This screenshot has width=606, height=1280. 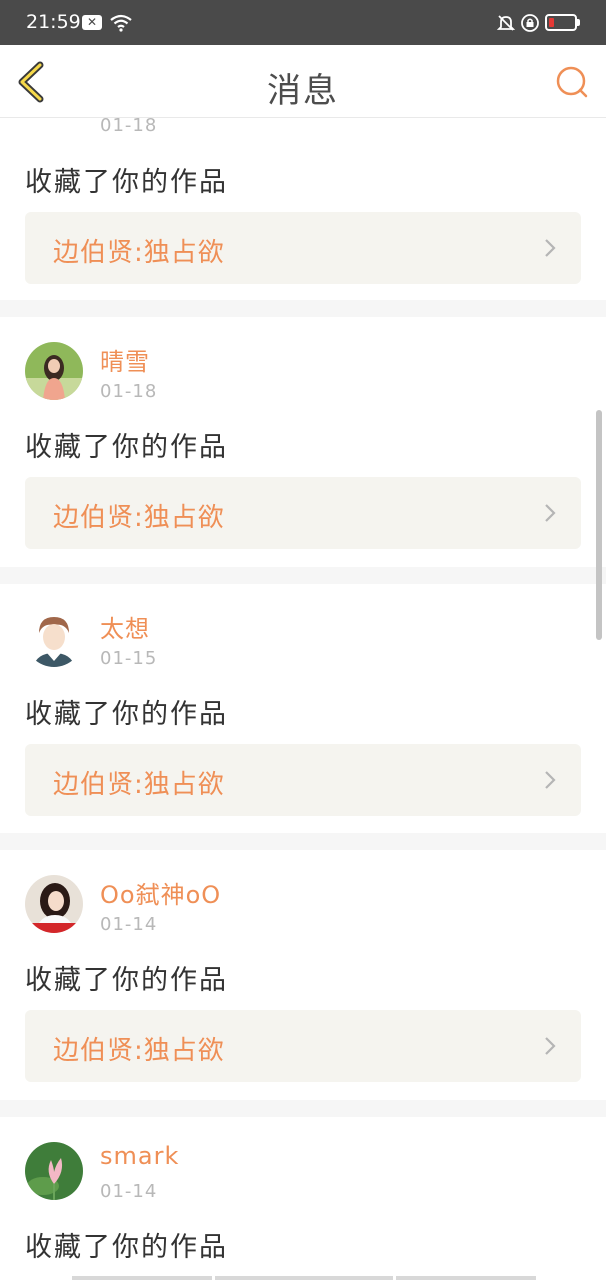 I want to click on user-name: 太想, so click(x=125, y=626).